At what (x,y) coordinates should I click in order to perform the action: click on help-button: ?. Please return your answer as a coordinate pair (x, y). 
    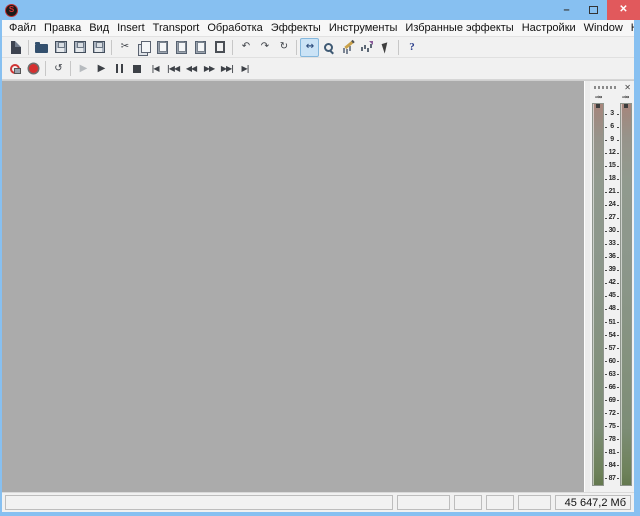
    Looking at the image, I should click on (411, 47).